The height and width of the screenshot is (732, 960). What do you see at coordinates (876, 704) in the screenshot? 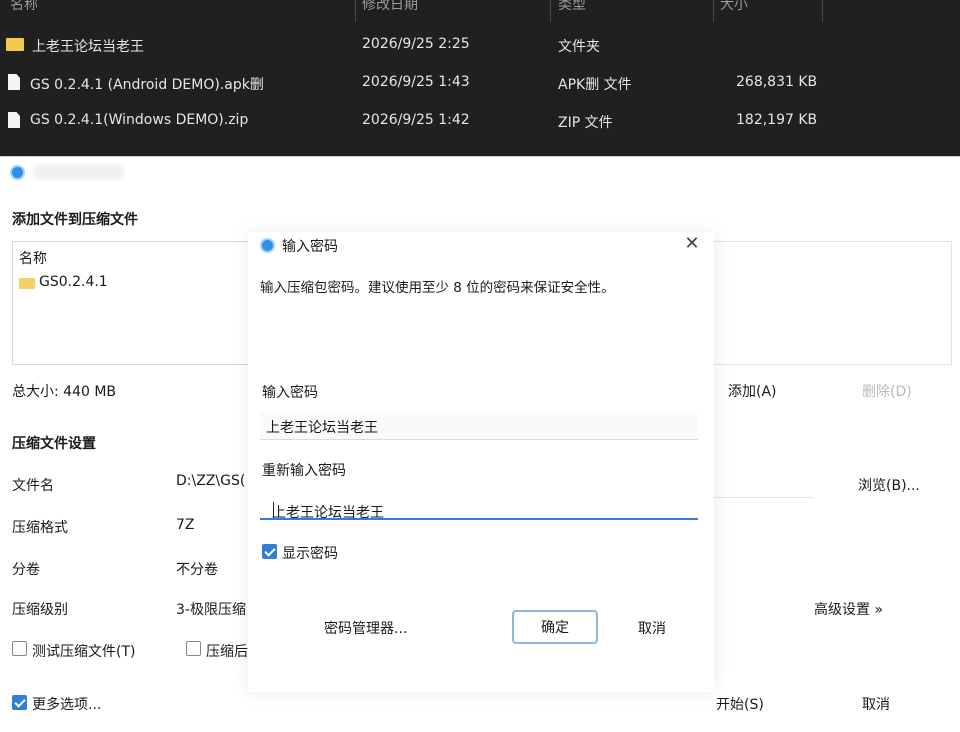
I see `cancel-button: 取消` at bounding box center [876, 704].